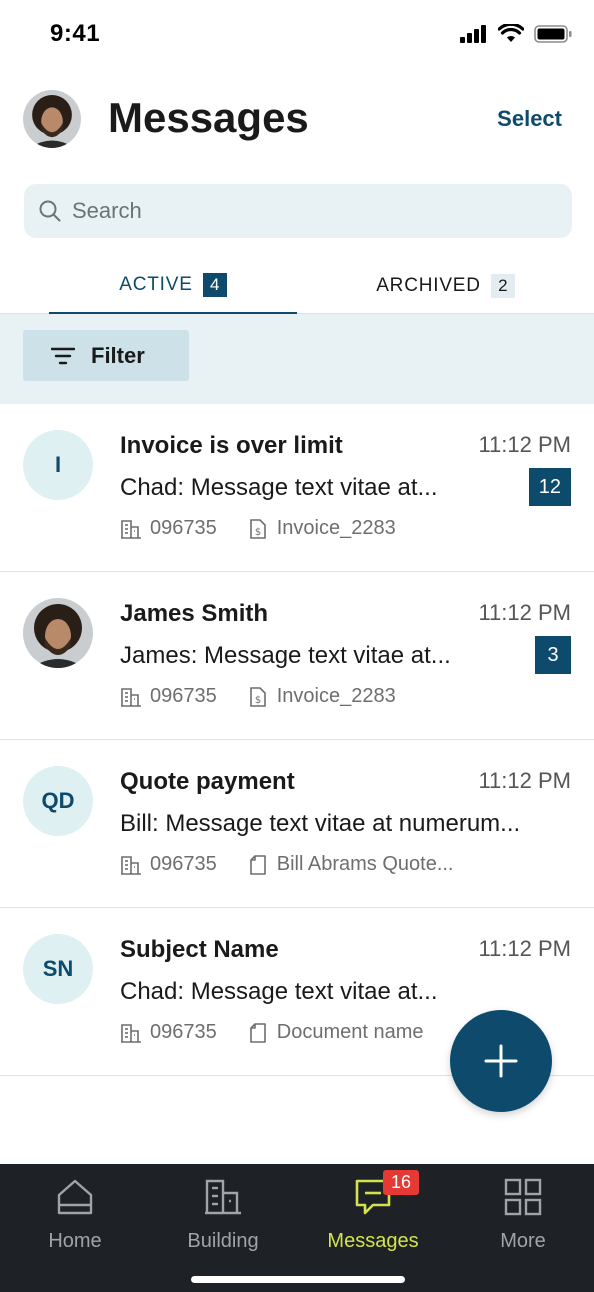 This screenshot has width=594, height=1292. What do you see at coordinates (350, 1032) in the screenshot?
I see `attachment-text: Document name` at bounding box center [350, 1032].